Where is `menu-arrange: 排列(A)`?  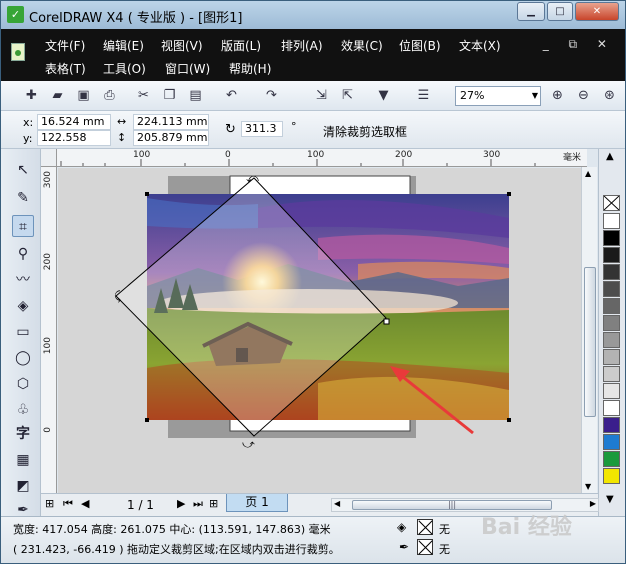 menu-arrange: 排列(A) is located at coordinates (302, 45).